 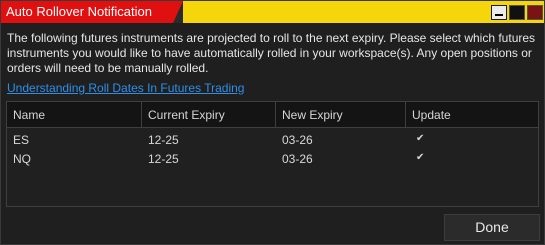 What do you see at coordinates (517, 12) in the screenshot?
I see `maximize-button` at bounding box center [517, 12].